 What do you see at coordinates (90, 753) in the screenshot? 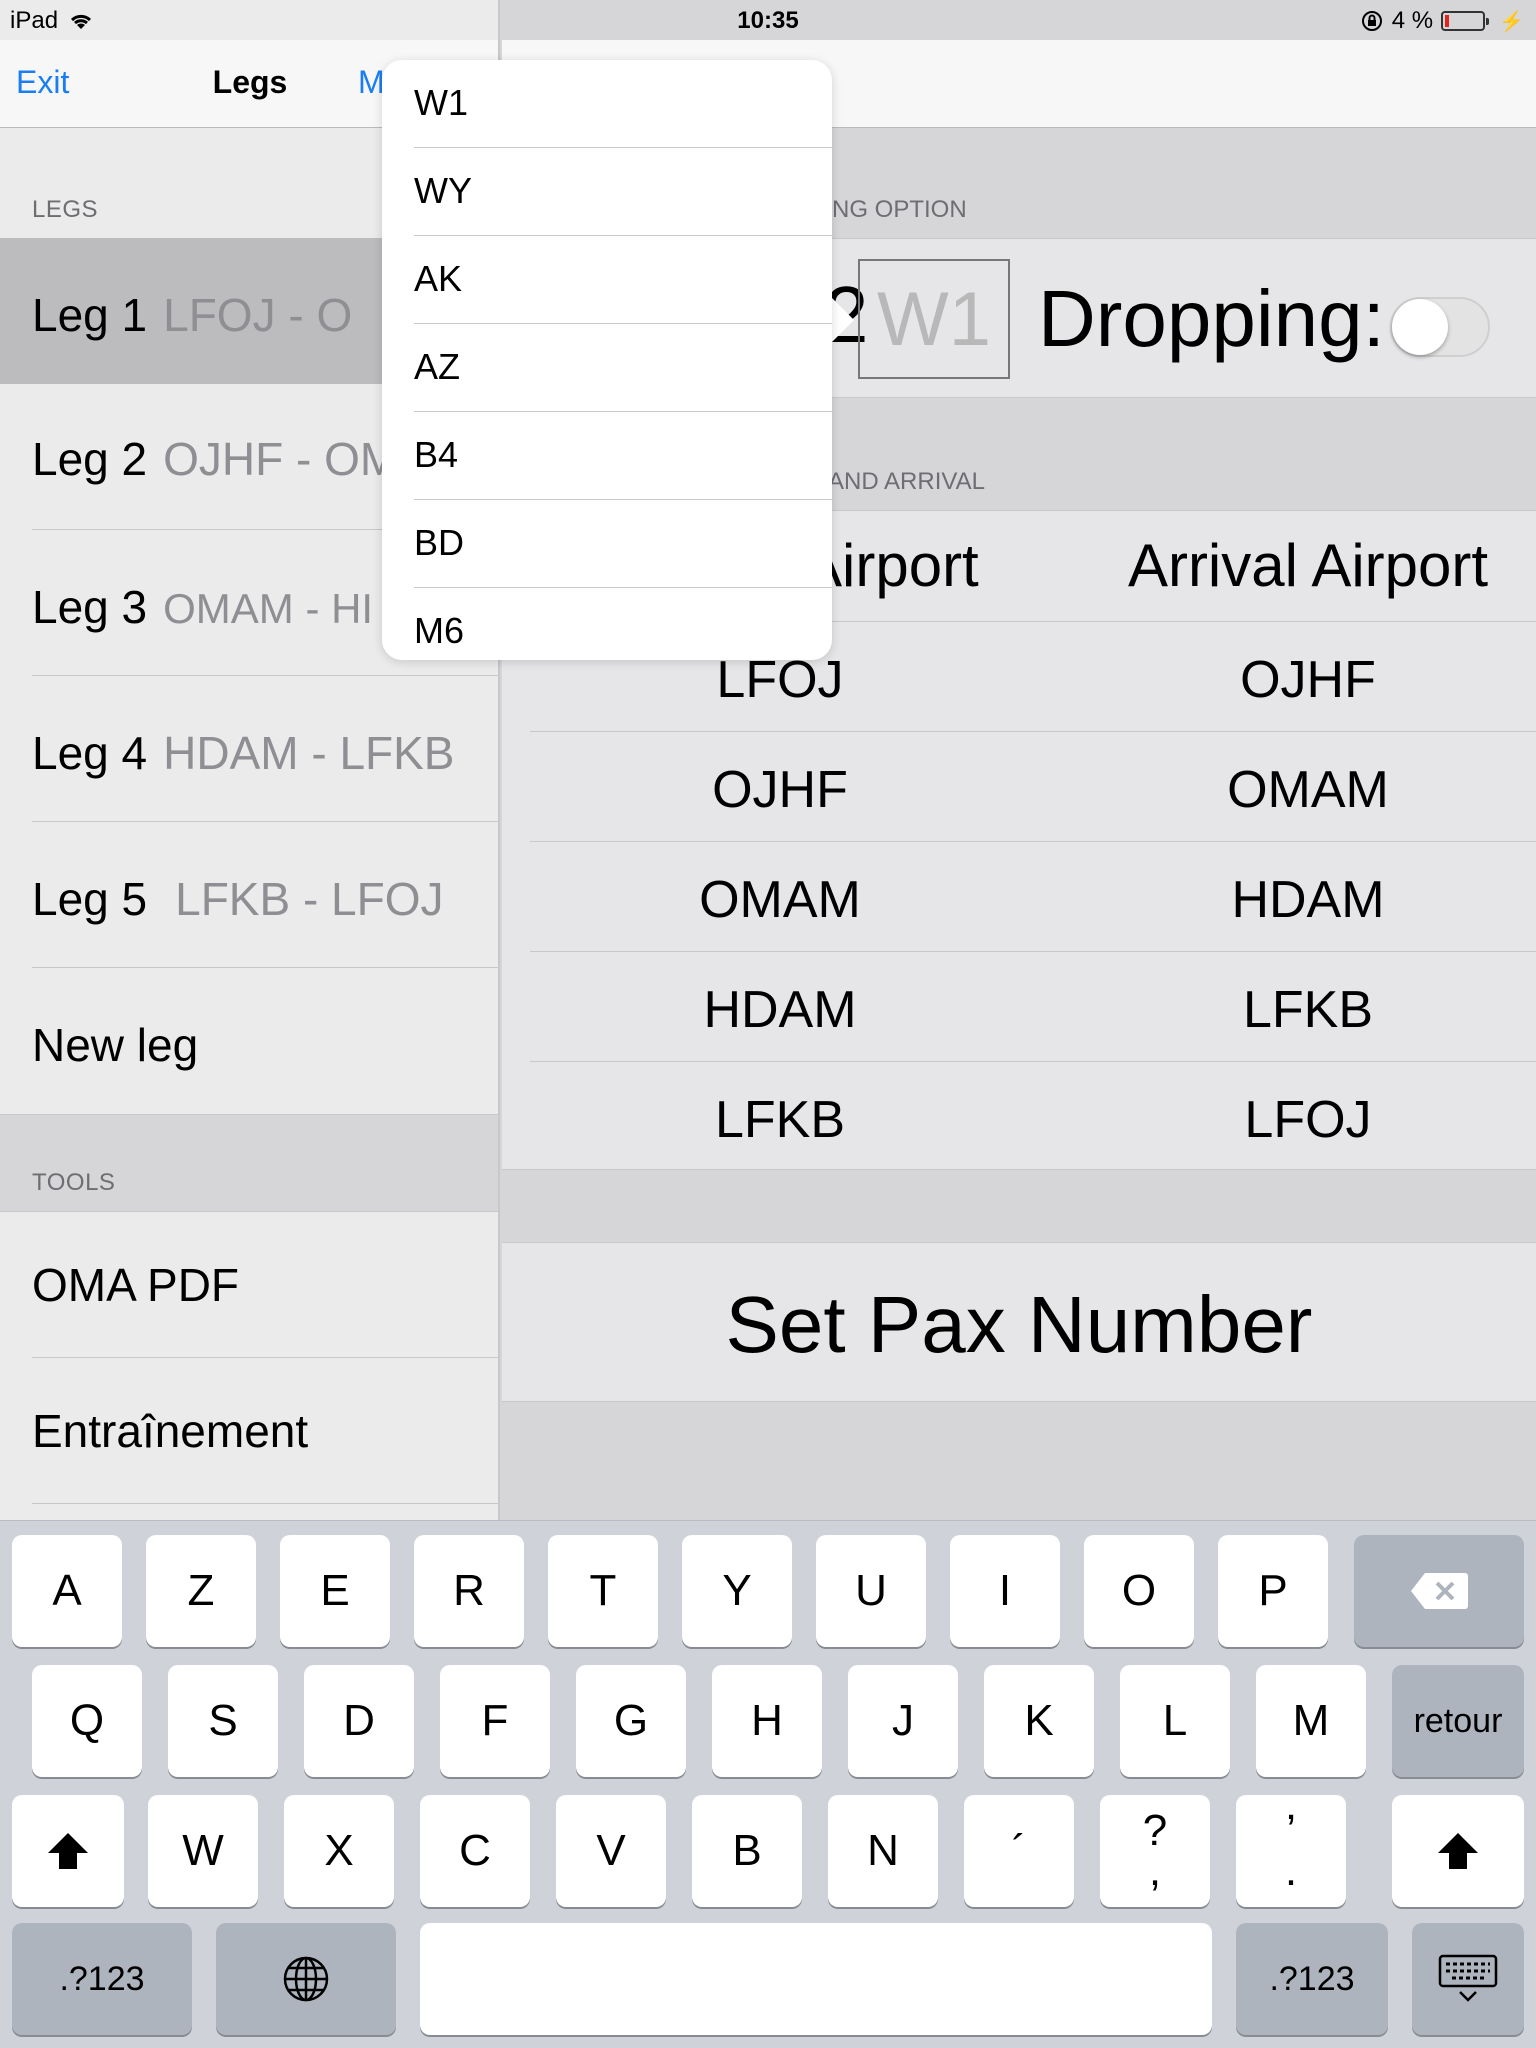
I see `leg-name: Leg 4` at bounding box center [90, 753].